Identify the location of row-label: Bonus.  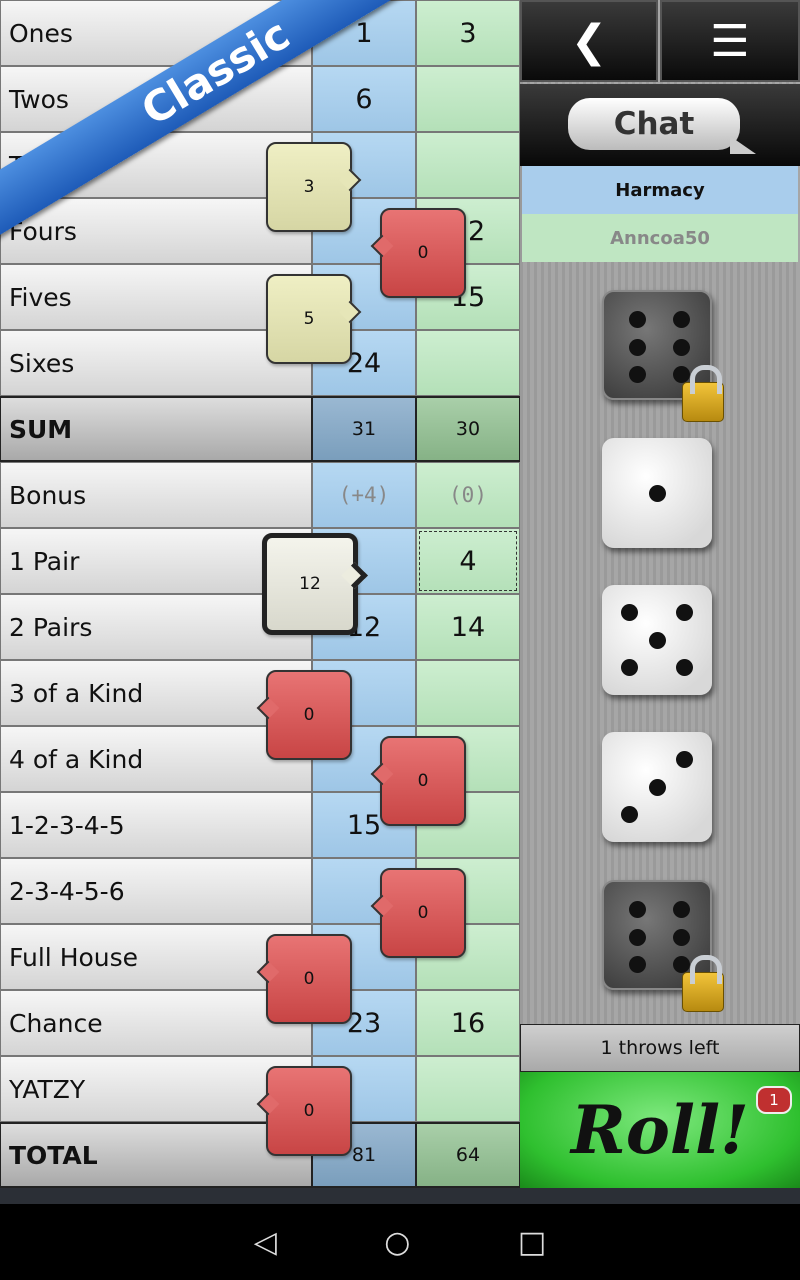
(156, 495).